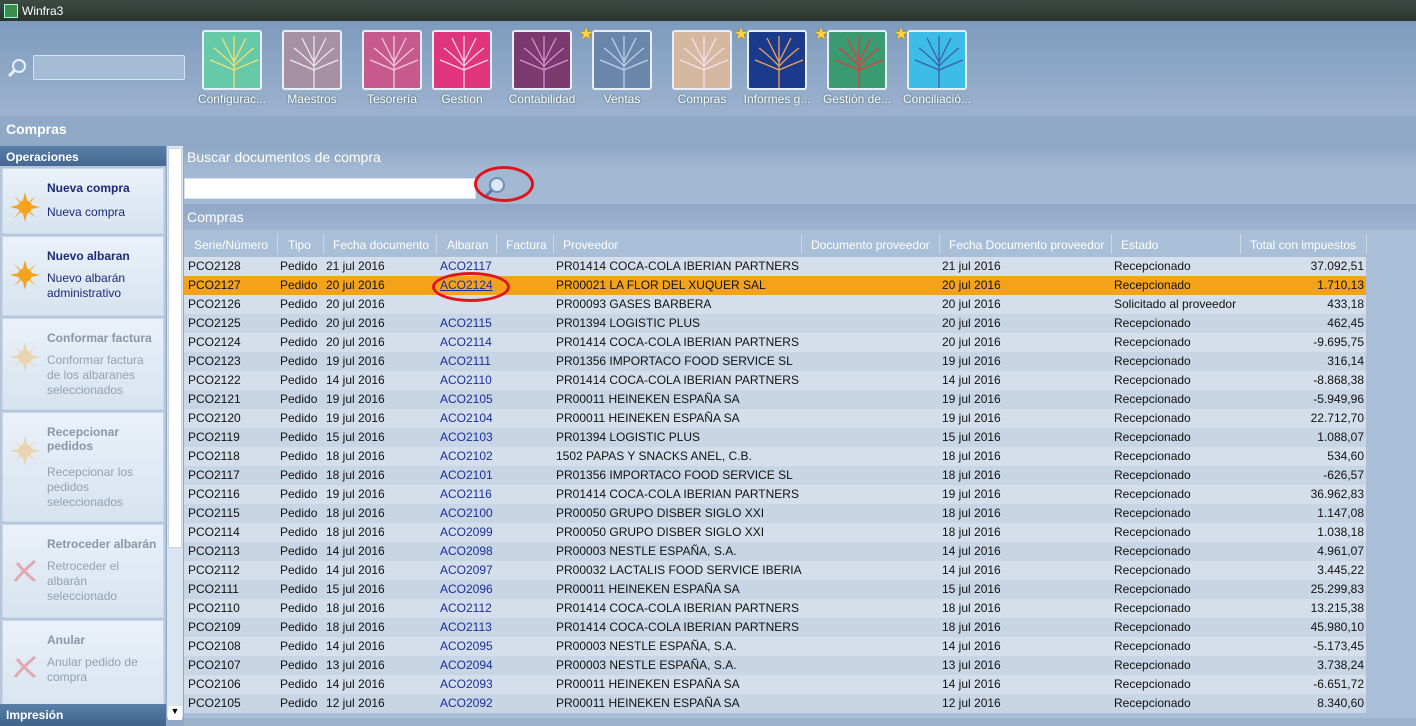 This screenshot has width=1416, height=726. I want to click on albaran-link: ACO2092, so click(468, 703).